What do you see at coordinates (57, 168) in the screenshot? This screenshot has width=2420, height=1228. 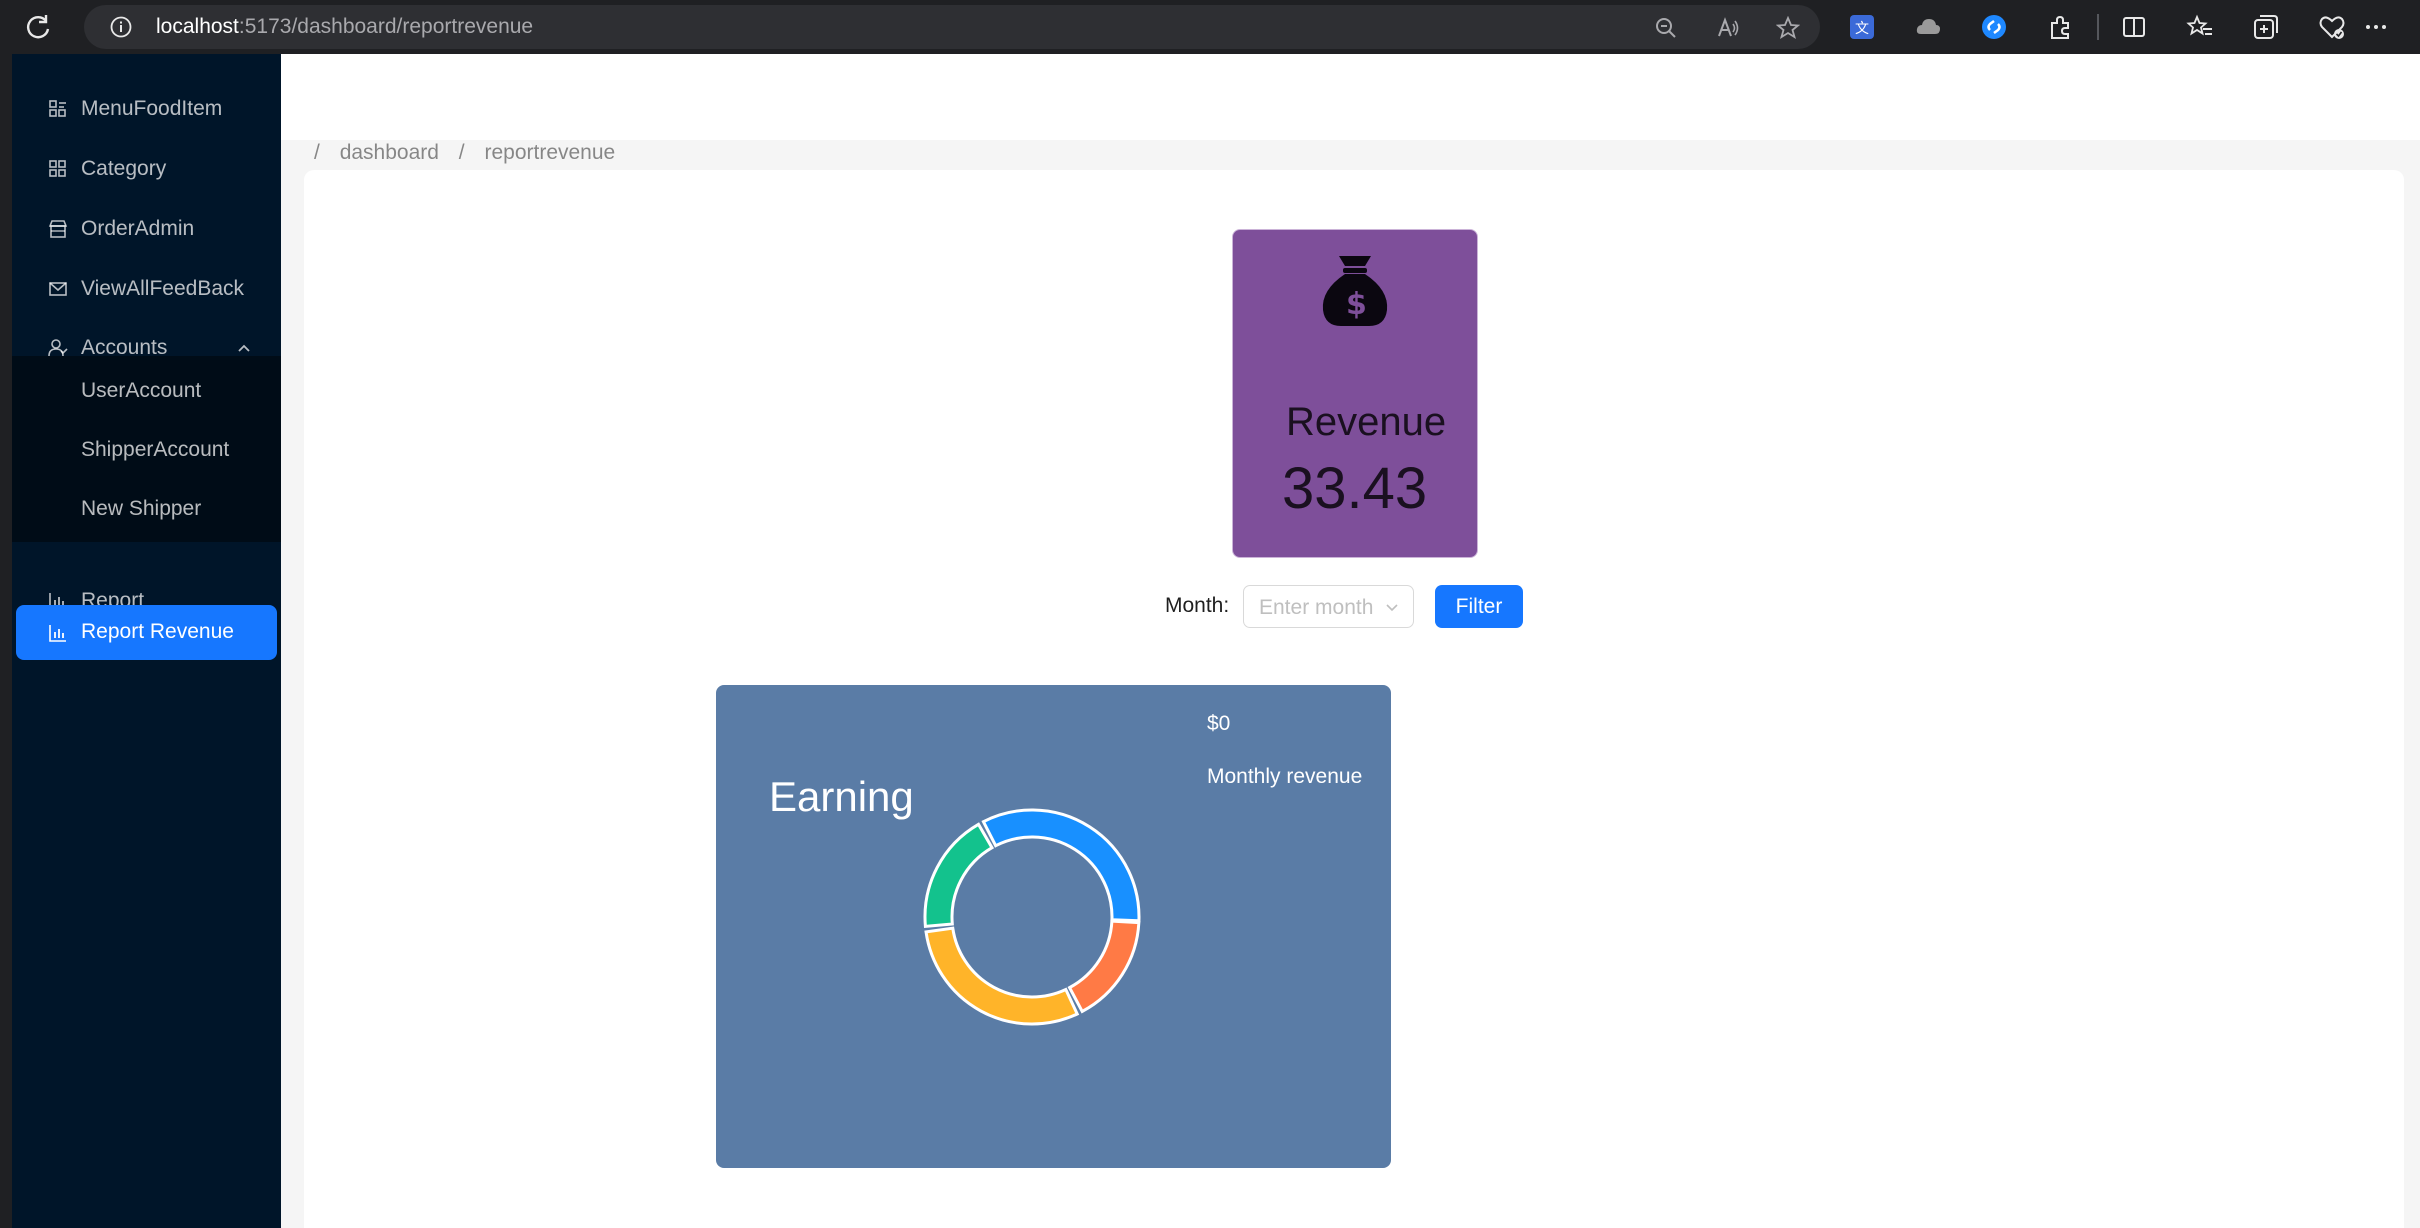 I see `grid-icon` at bounding box center [57, 168].